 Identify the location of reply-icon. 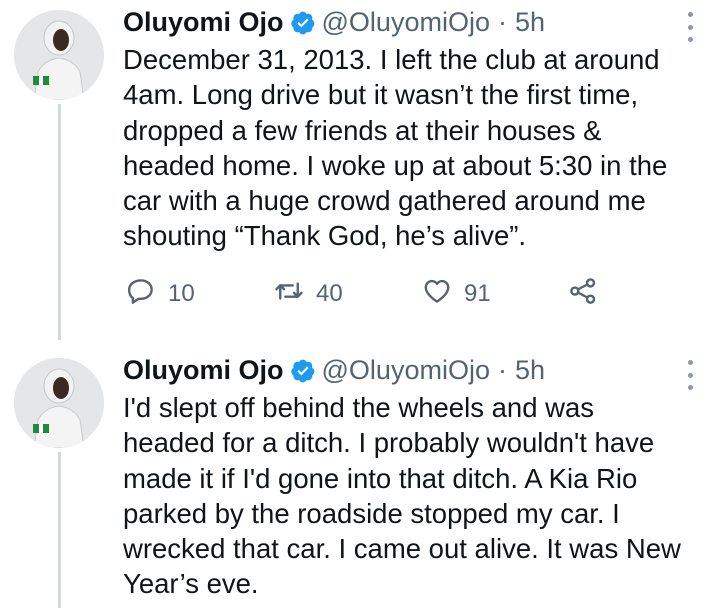
(141, 294).